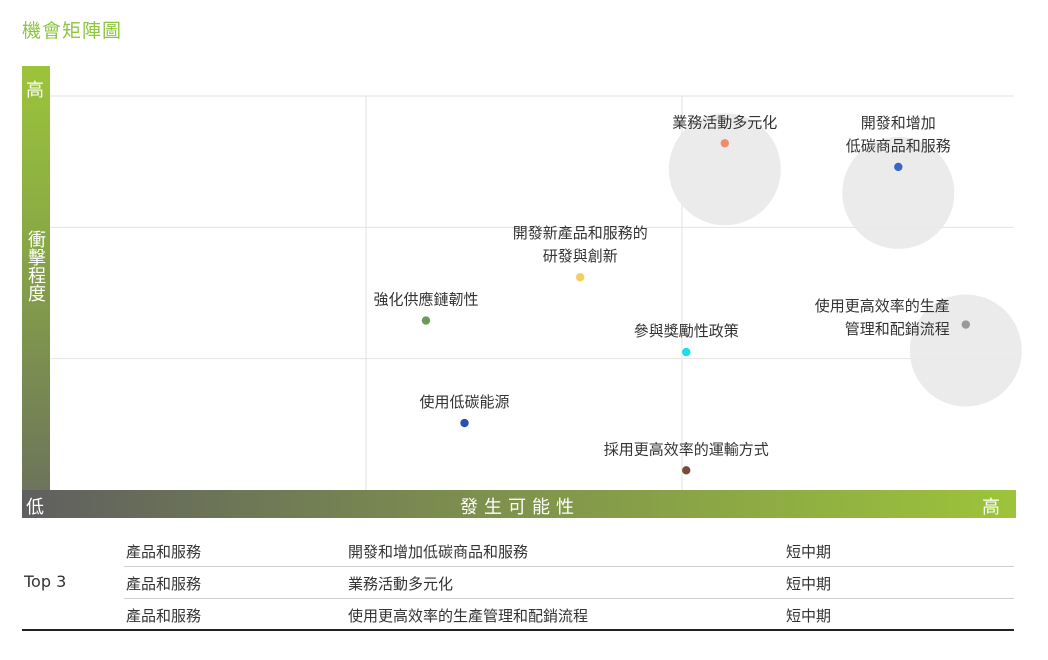 This screenshot has height=660, width=1048. What do you see at coordinates (882, 306) in the screenshot?
I see `data-point-label: 使用更高效率的生產` at bounding box center [882, 306].